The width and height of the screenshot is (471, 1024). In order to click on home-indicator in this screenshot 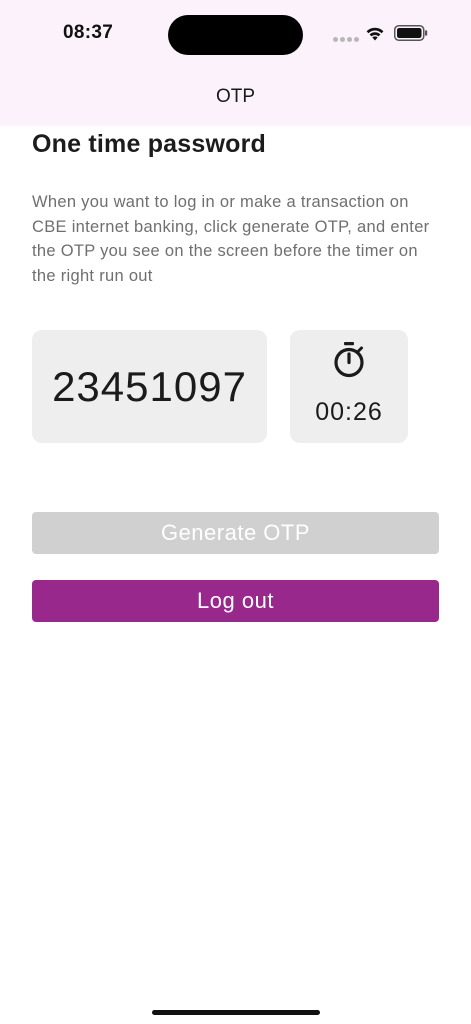, I will do `click(236, 1012)`.